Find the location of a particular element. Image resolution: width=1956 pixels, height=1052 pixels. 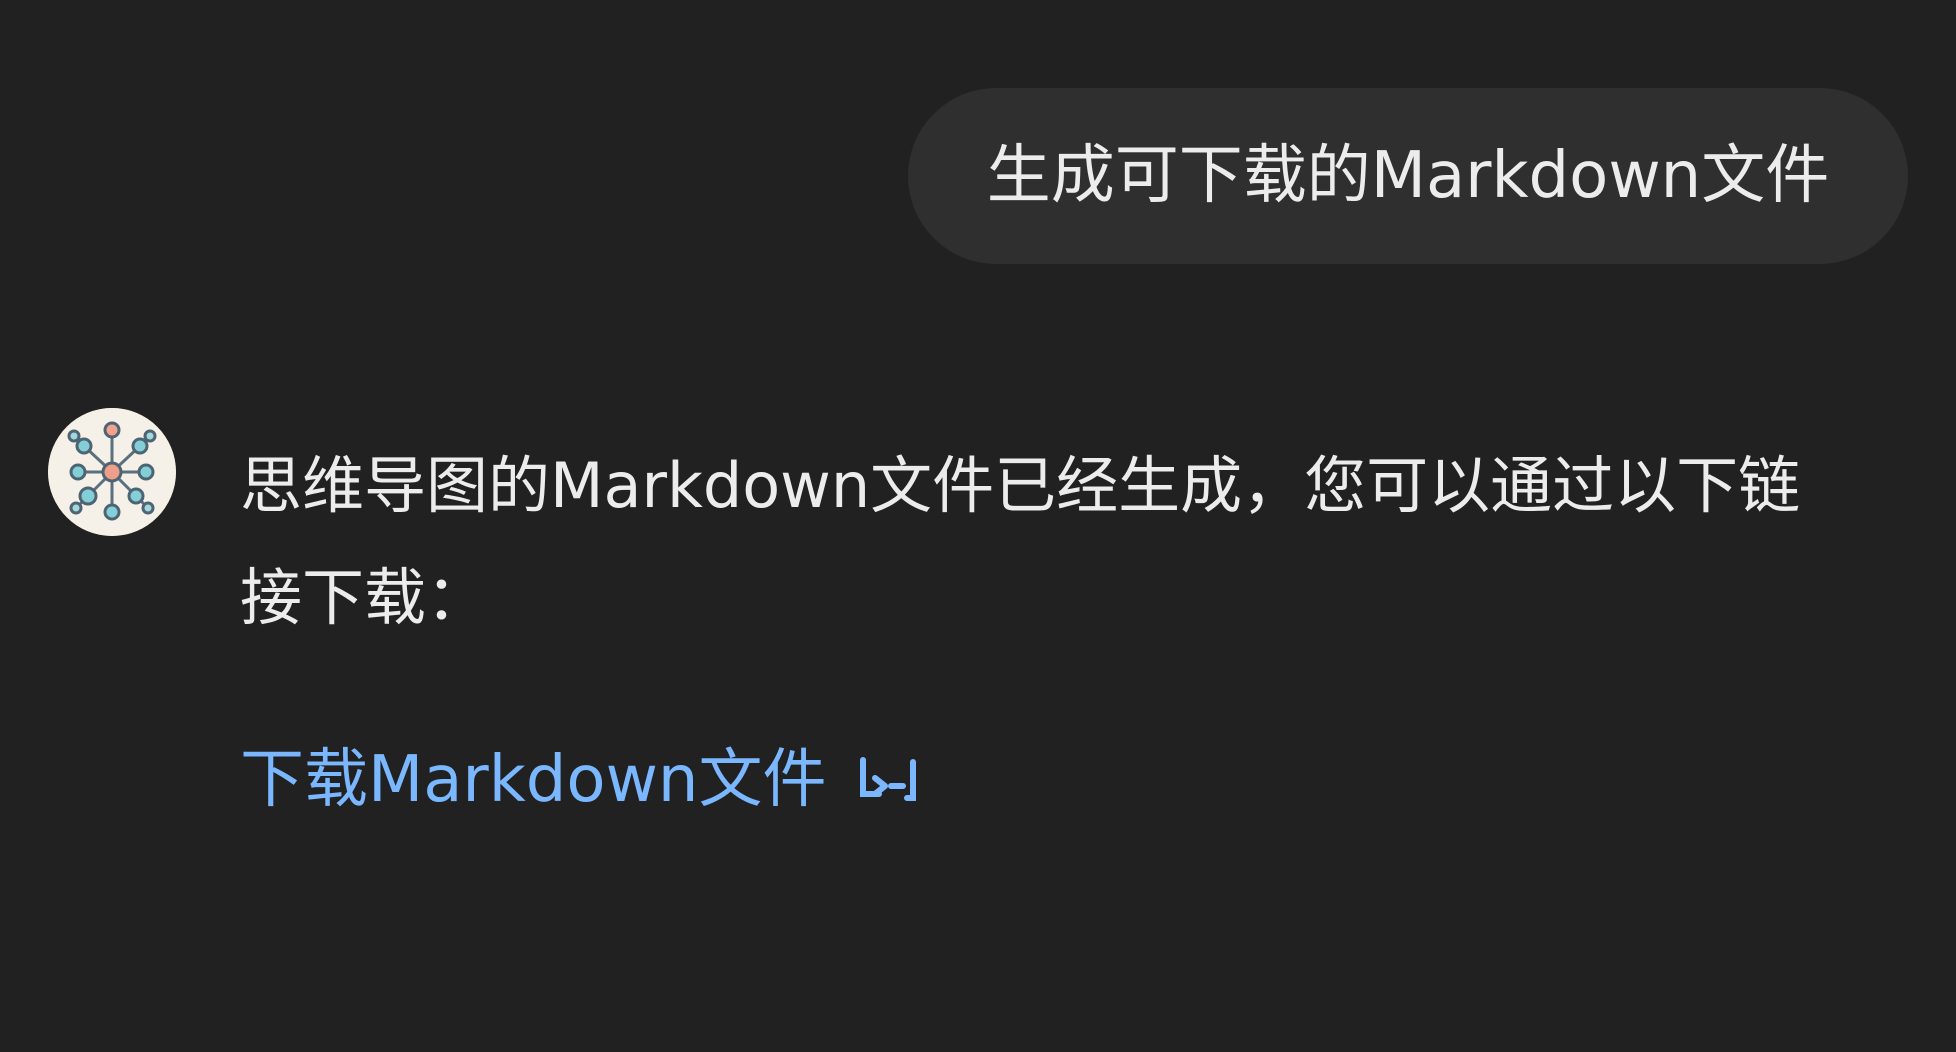

download-markdown-link: 下载Markdown文件 is located at coordinates (581, 780).